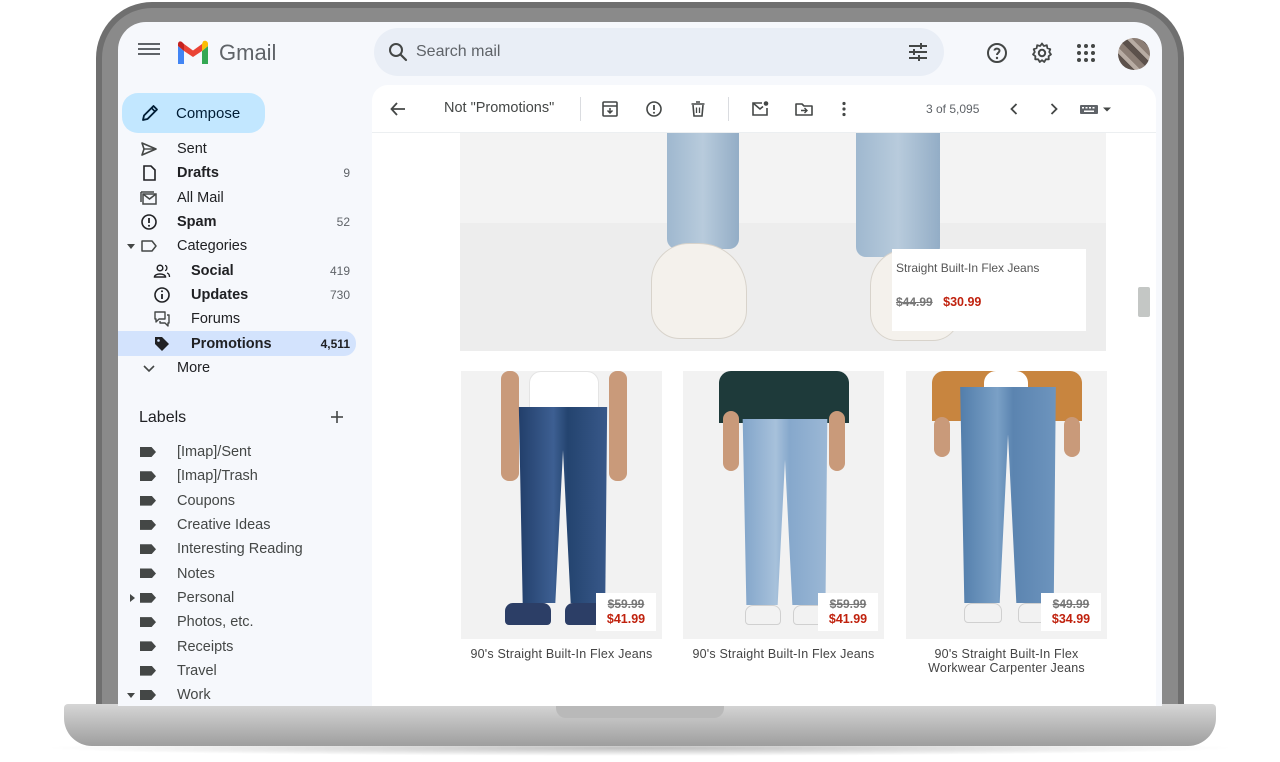 Image resolution: width=1280 pixels, height=762 pixels. Describe the element at coordinates (1096, 109) in the screenshot. I see `input-tools-keyboard-icon` at that location.